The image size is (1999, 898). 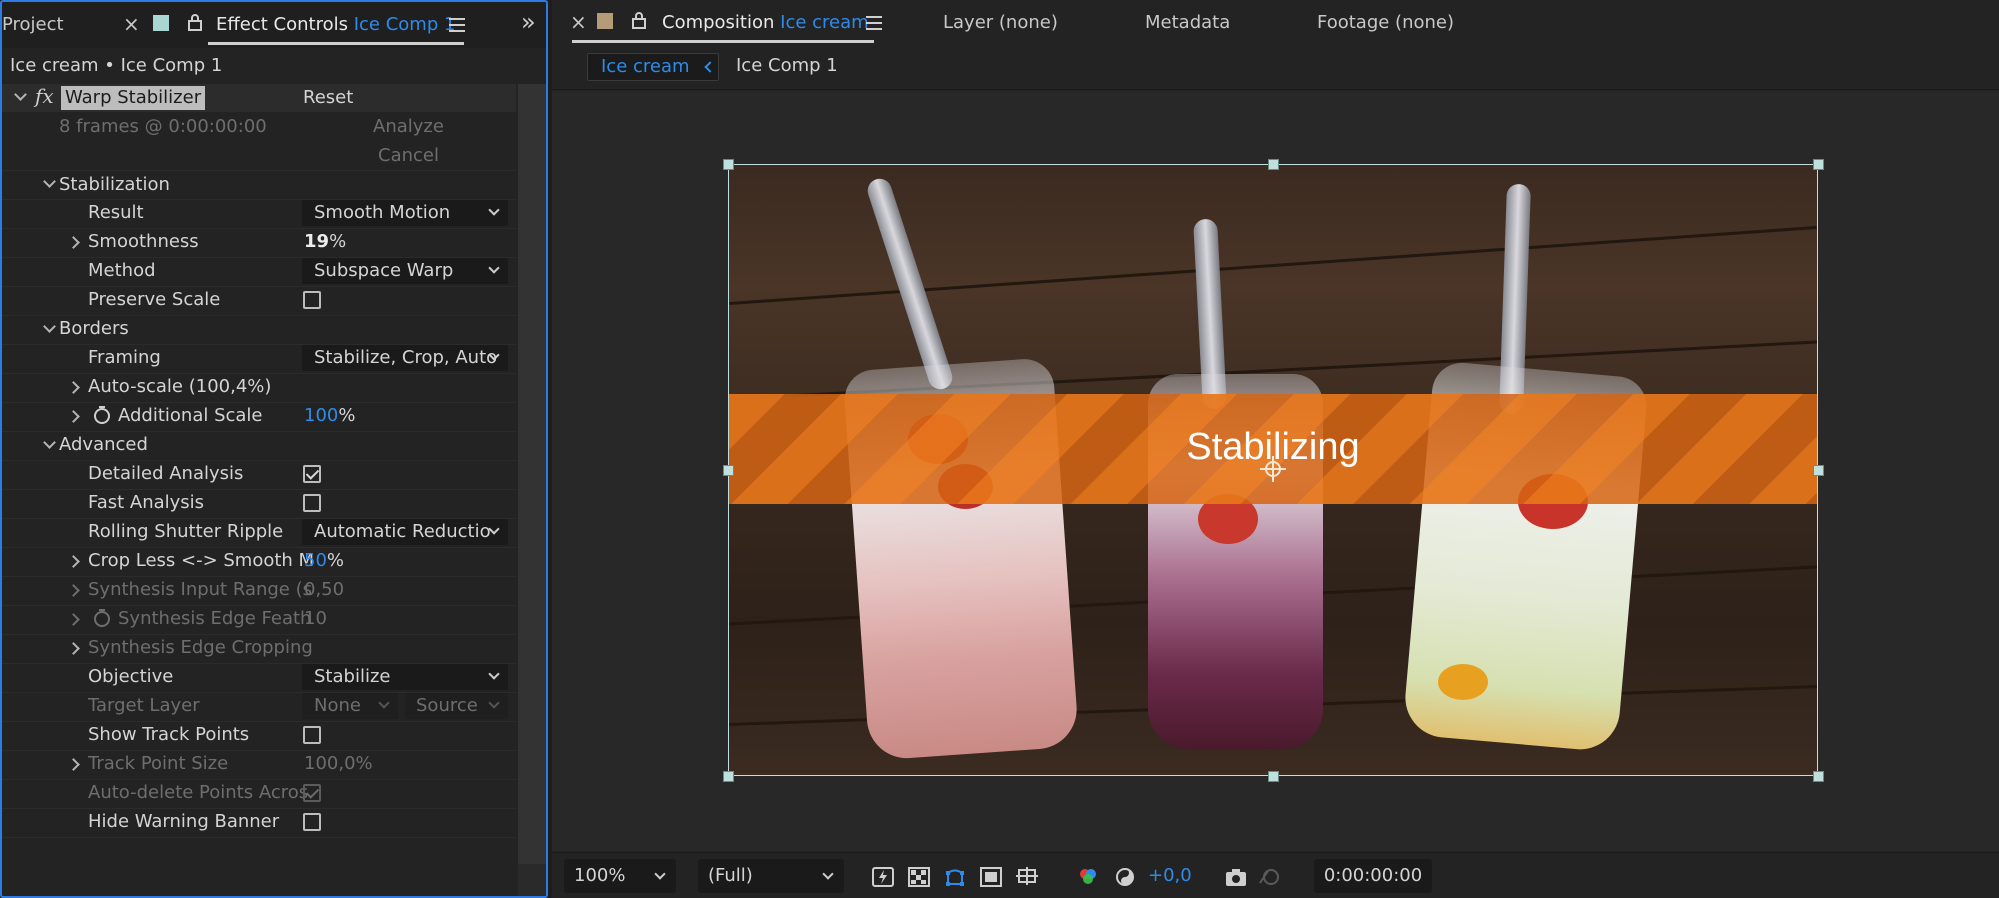 I want to click on effect-name: Warp Stabilizer, so click(x=133, y=98).